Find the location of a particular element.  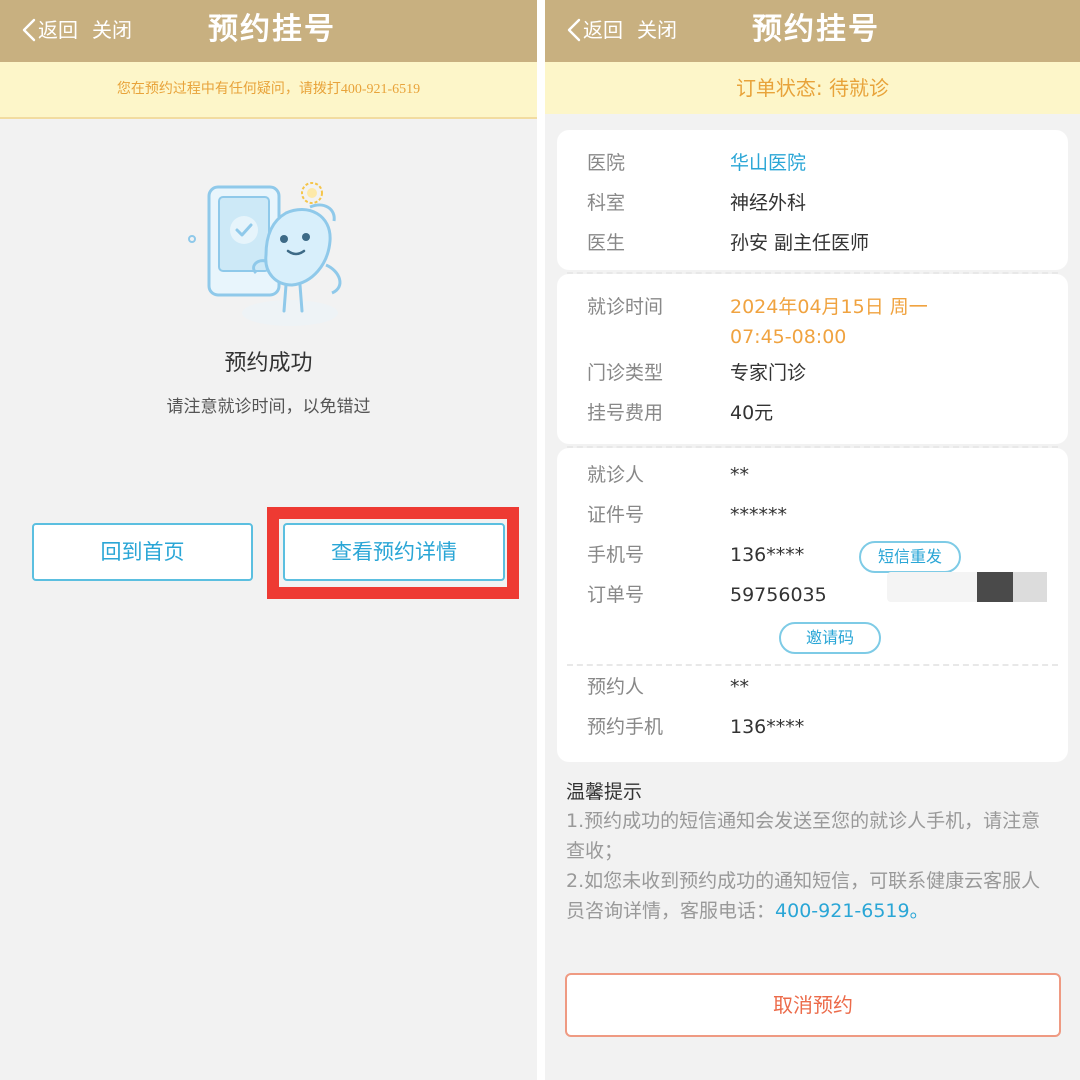

row-label: 科室 is located at coordinates (606, 203).